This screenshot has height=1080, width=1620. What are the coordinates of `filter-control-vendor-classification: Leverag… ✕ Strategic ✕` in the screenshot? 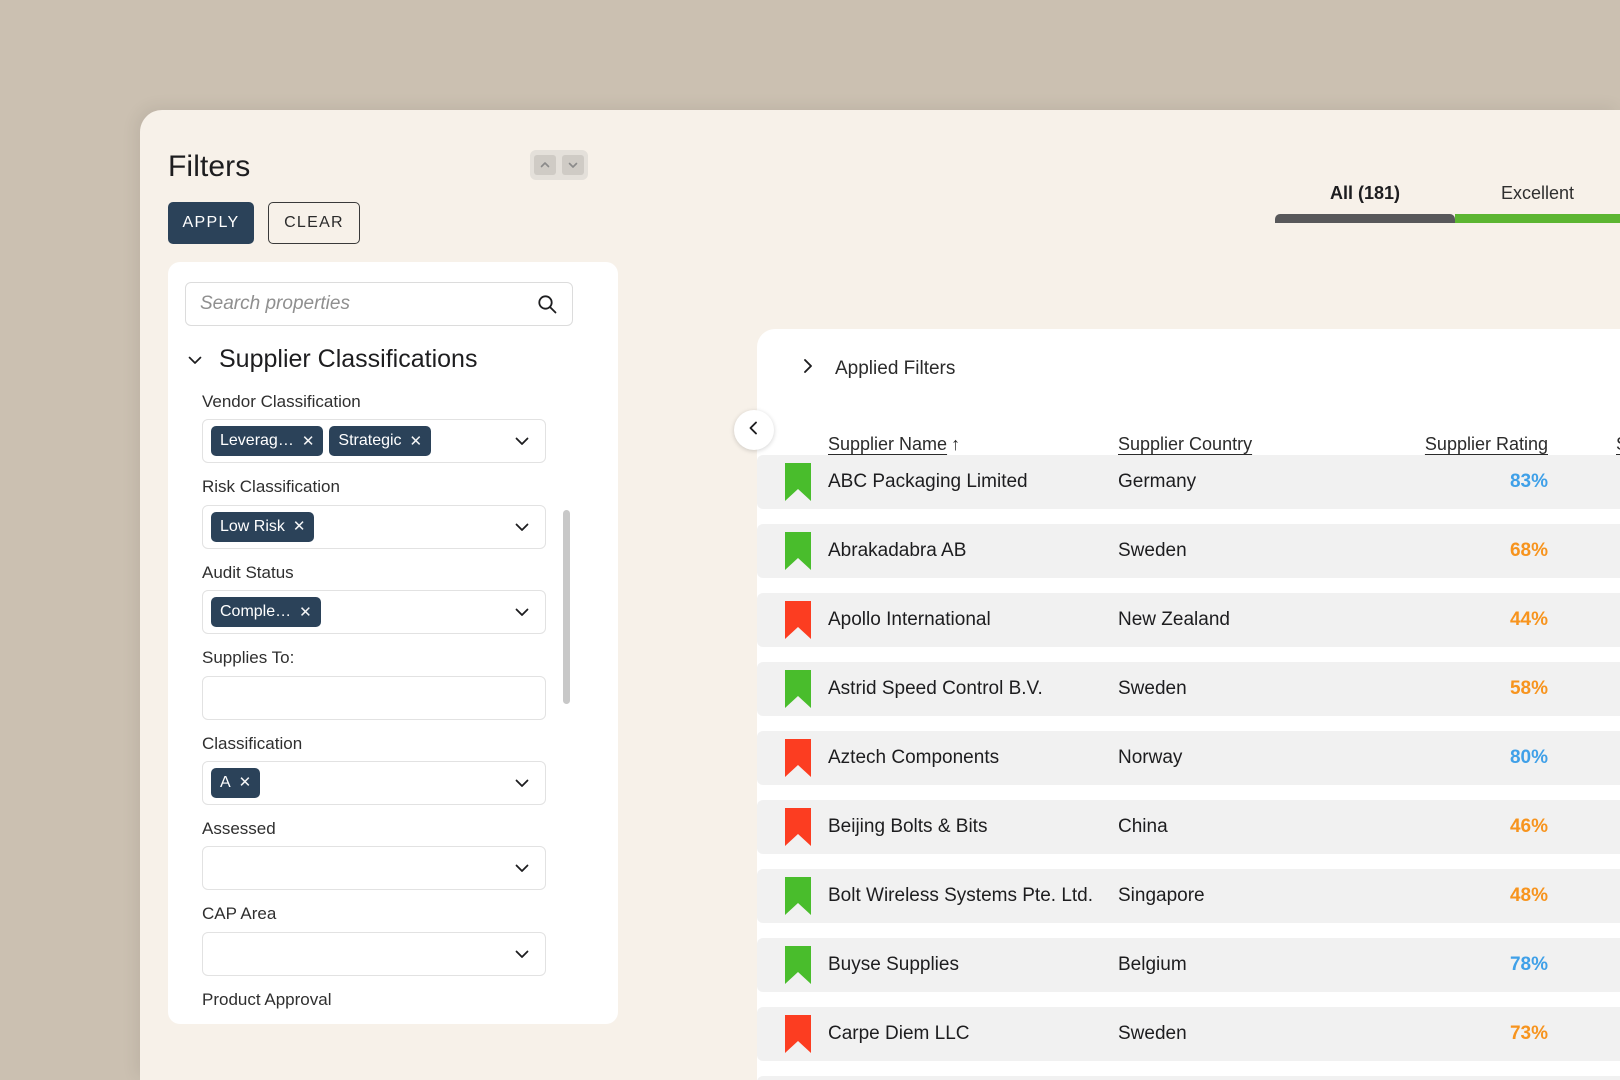 It's located at (374, 441).